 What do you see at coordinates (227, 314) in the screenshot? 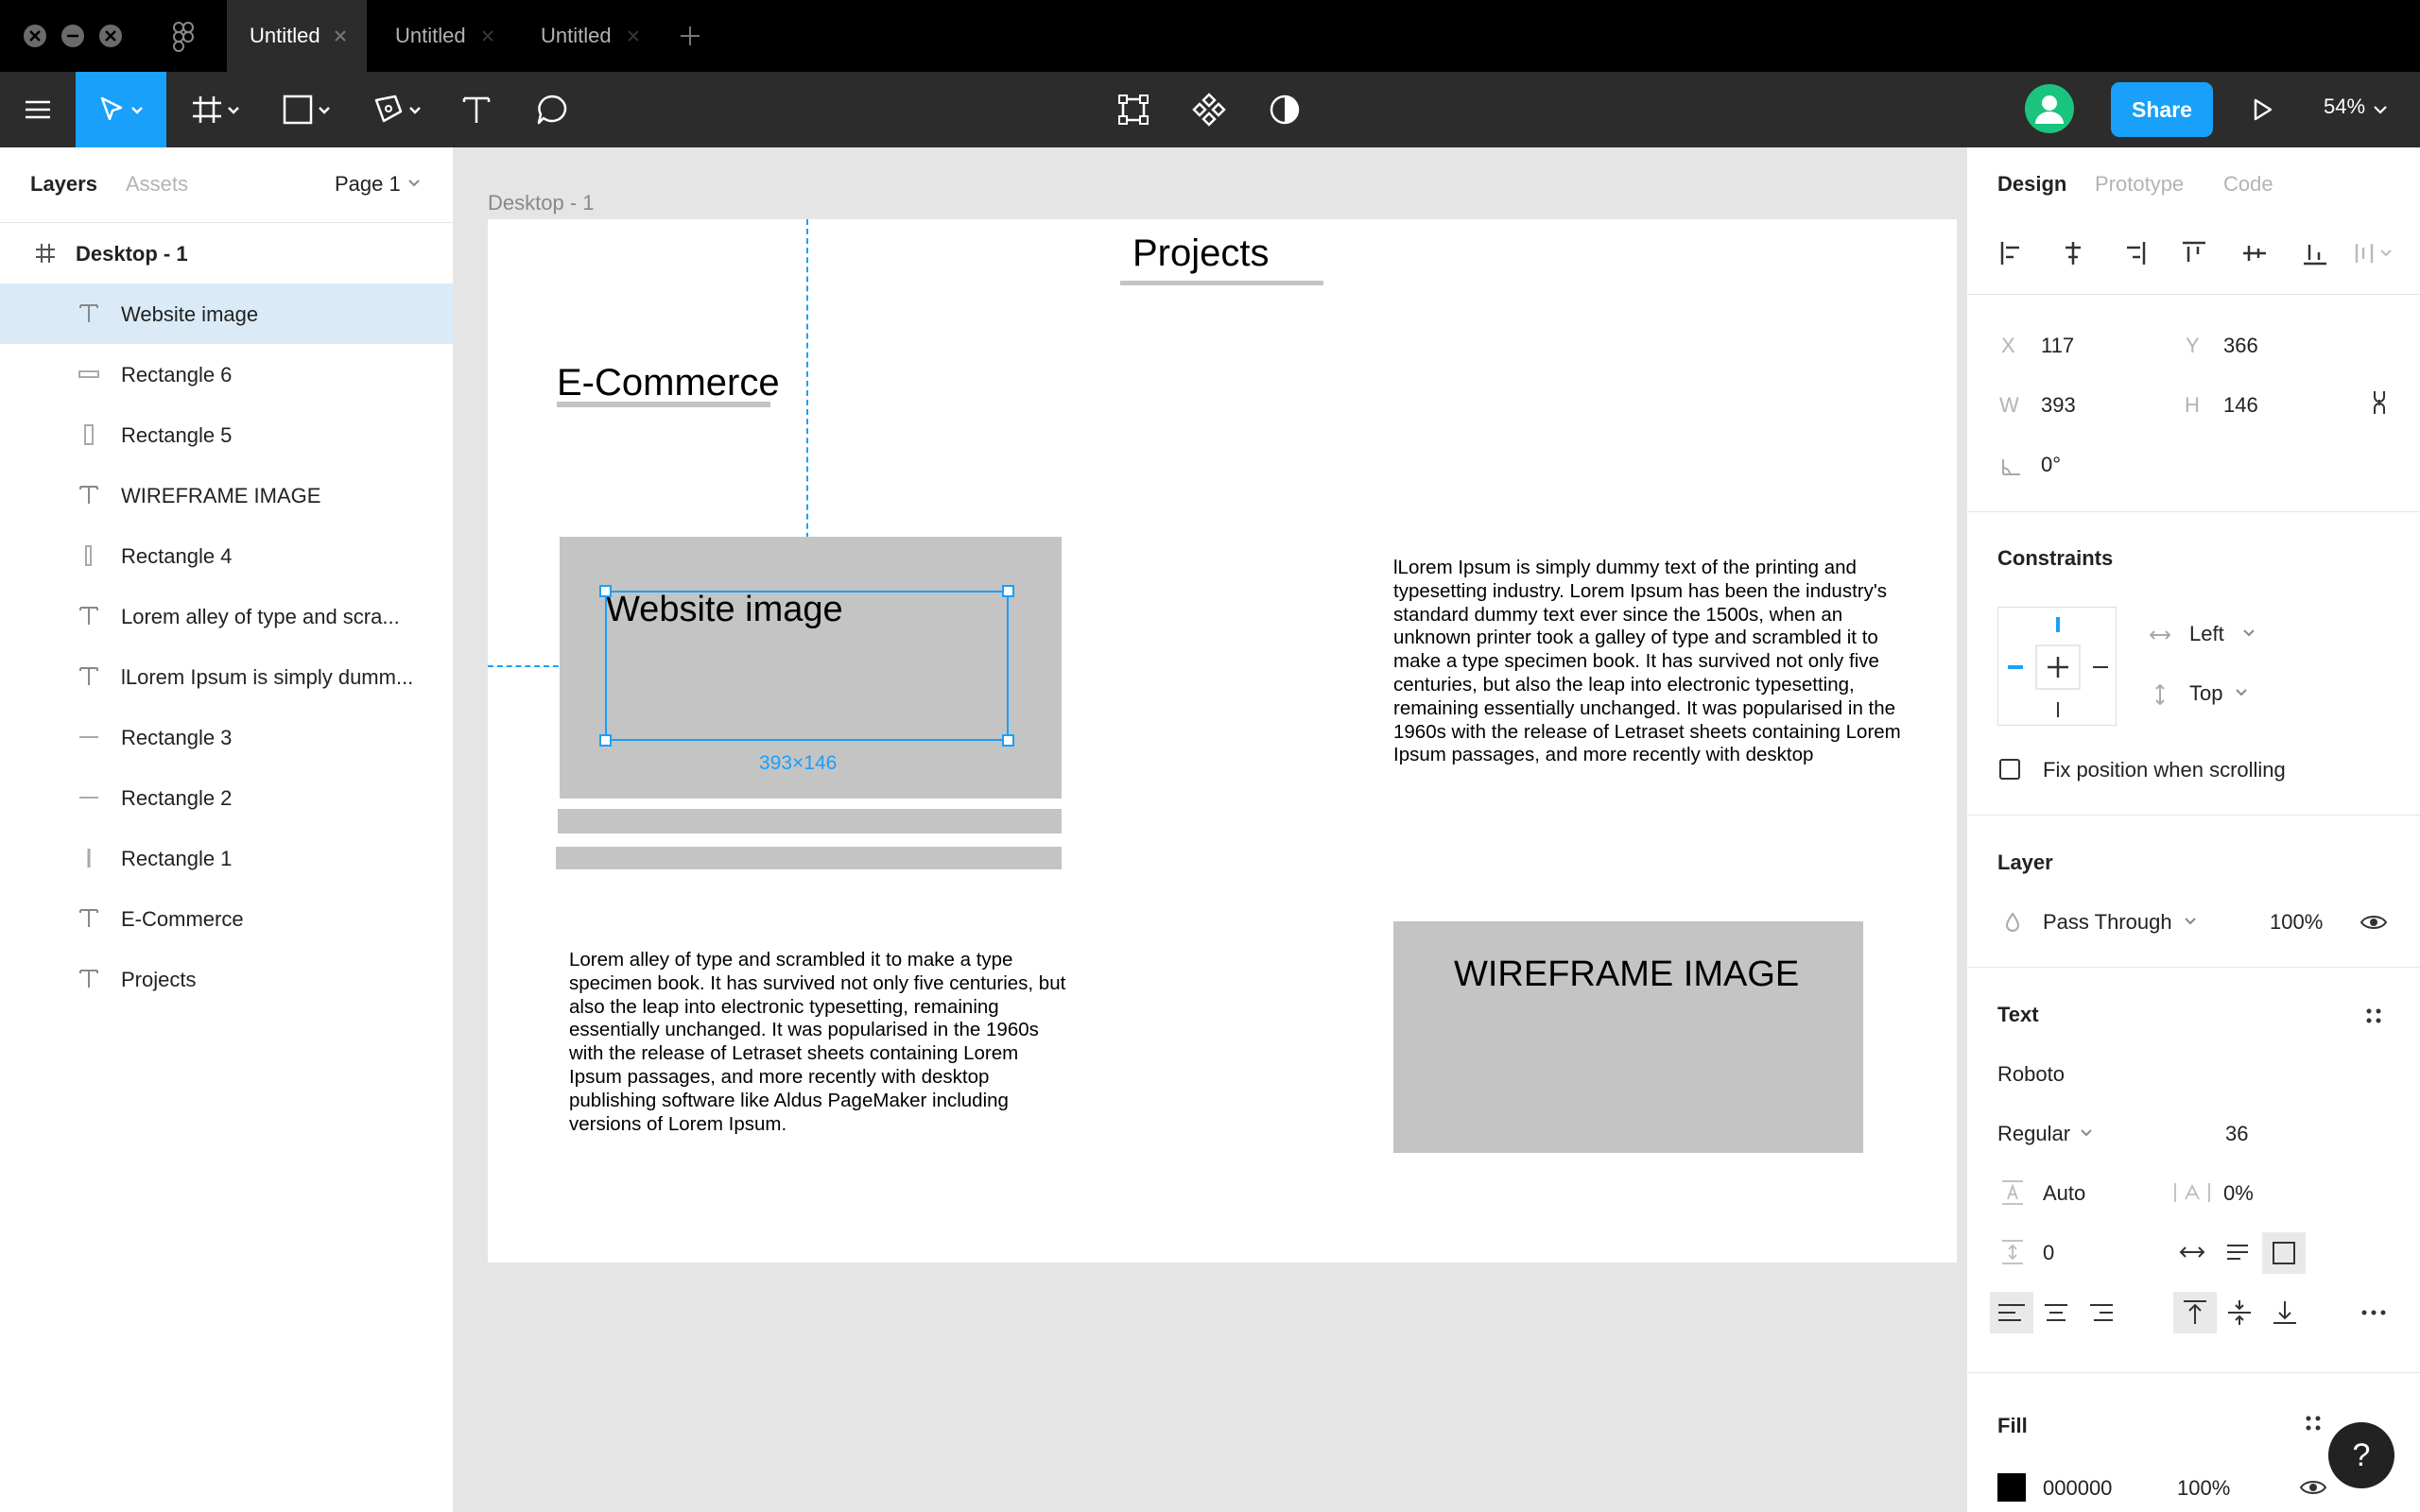
I see `layer-row: Website image` at bounding box center [227, 314].